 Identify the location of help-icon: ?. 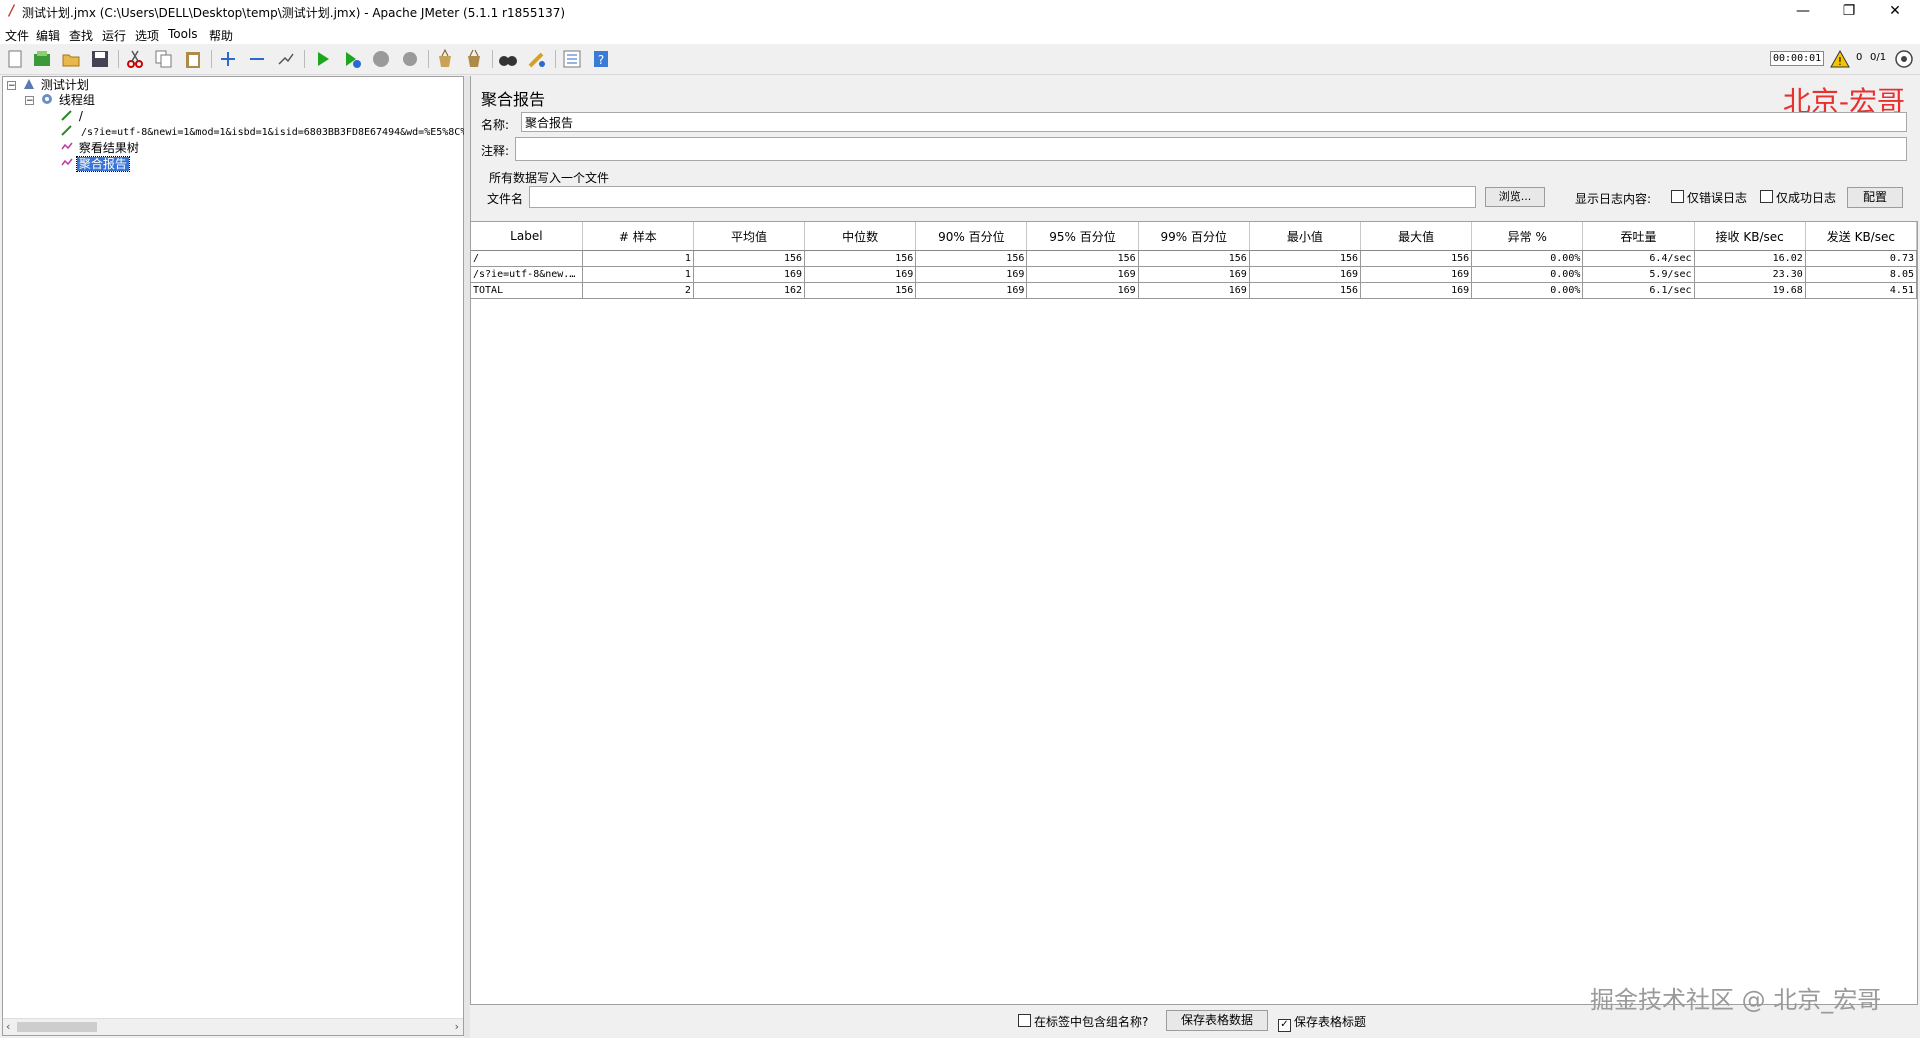
(601, 59).